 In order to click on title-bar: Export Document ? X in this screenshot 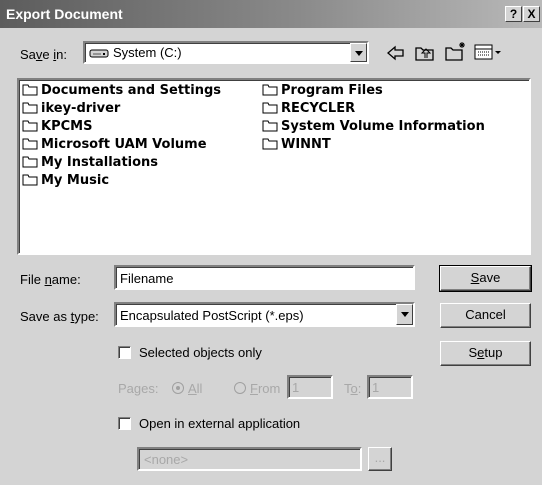, I will do `click(271, 14)`.